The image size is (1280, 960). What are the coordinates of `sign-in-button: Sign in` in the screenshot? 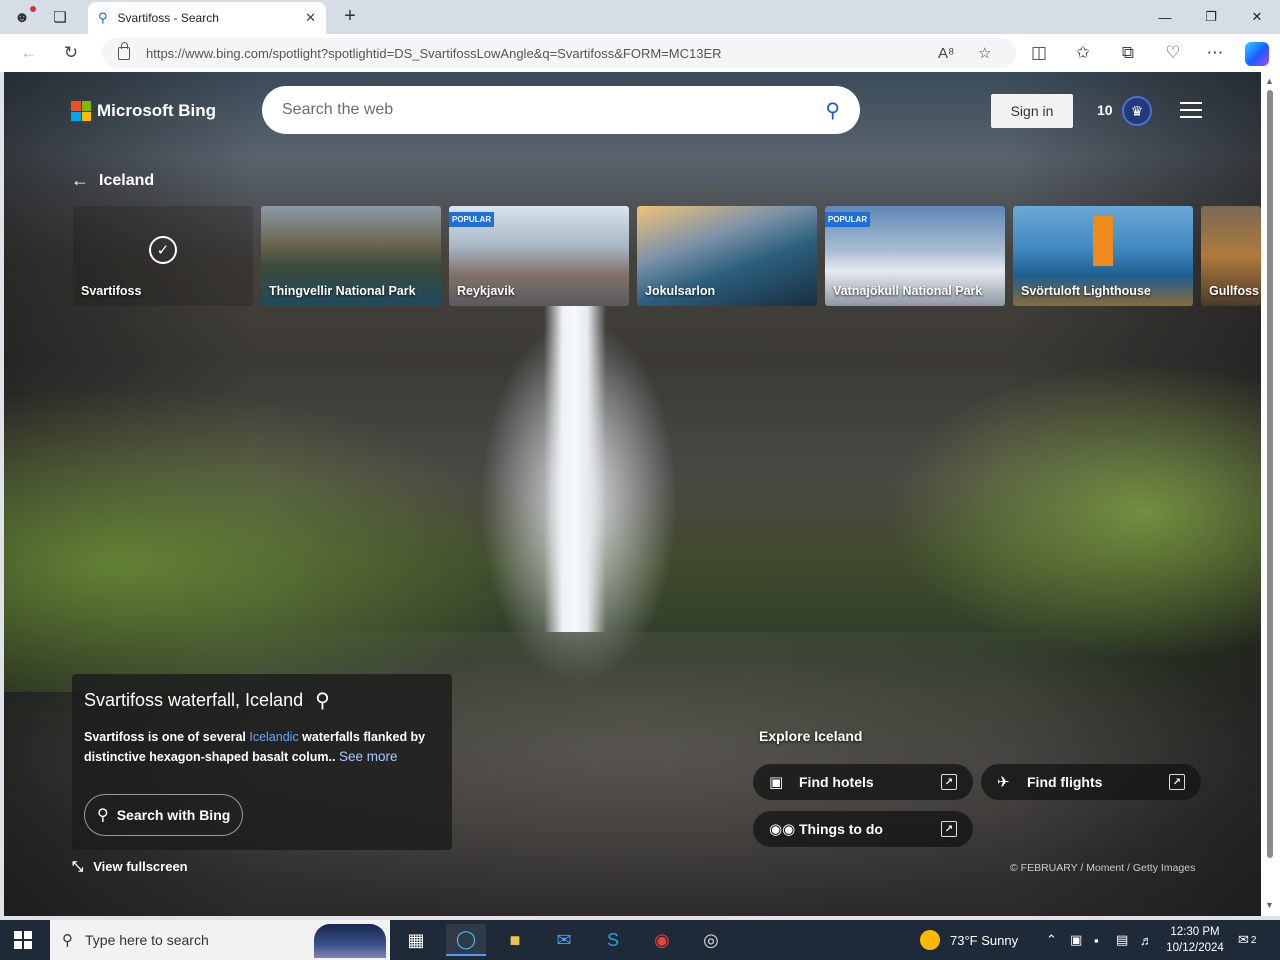 It's located at (1032, 111).